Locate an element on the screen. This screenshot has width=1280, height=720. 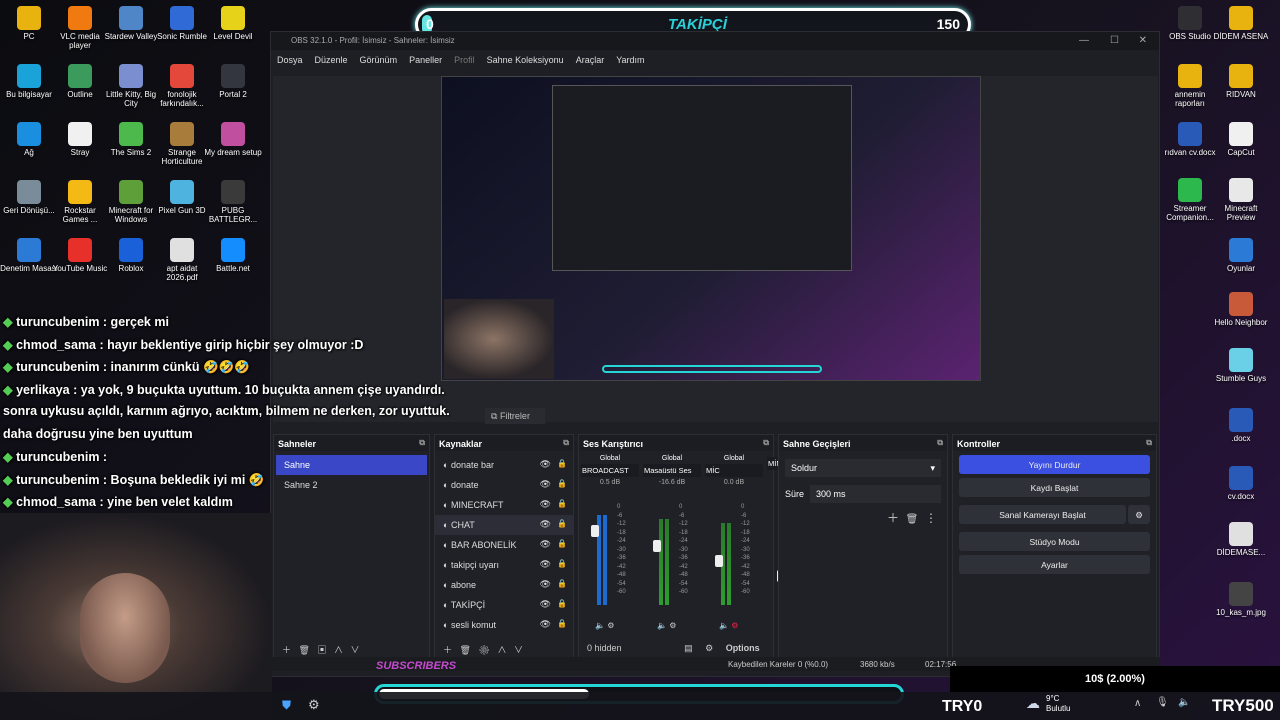
desktop-icon: Outline is located at coordinates (80, 81).